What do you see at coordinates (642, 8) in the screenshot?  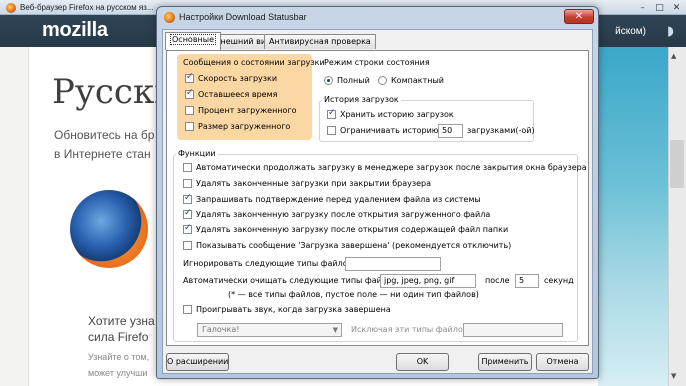 I see `minimize-icon: –` at bounding box center [642, 8].